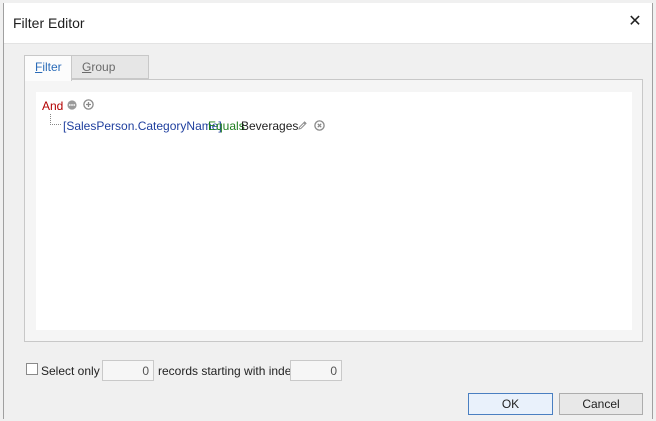 The height and width of the screenshot is (421, 656). What do you see at coordinates (70, 371) in the screenshot?
I see `select-only-label: Select only` at bounding box center [70, 371].